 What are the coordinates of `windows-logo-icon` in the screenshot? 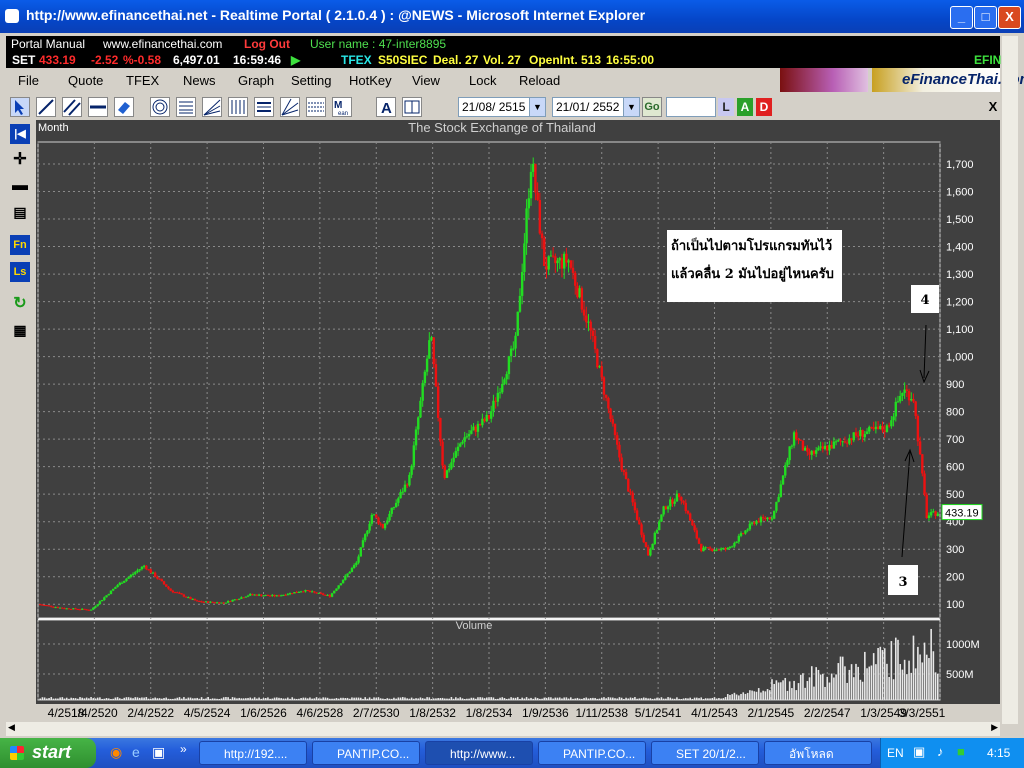 It's located at (17, 753).